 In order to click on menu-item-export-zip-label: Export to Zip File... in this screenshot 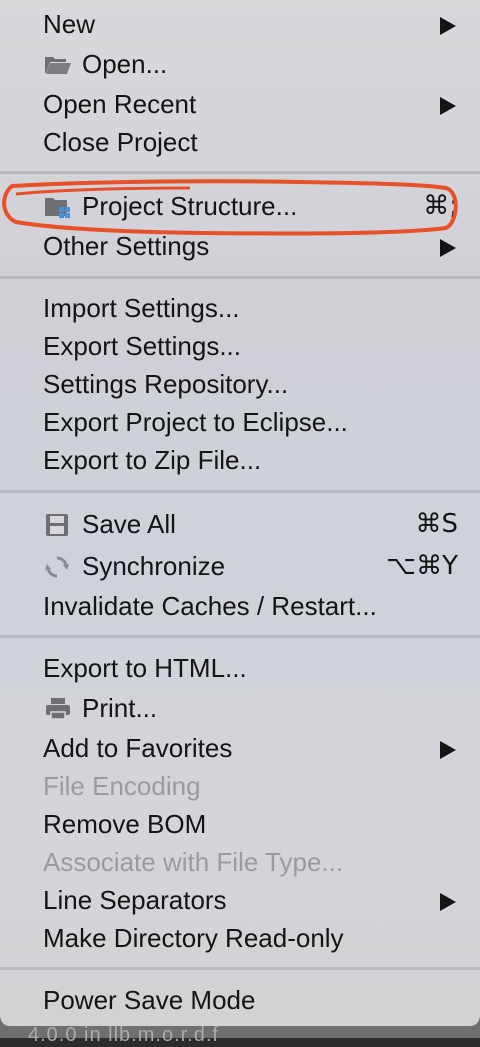, I will do `click(152, 460)`.